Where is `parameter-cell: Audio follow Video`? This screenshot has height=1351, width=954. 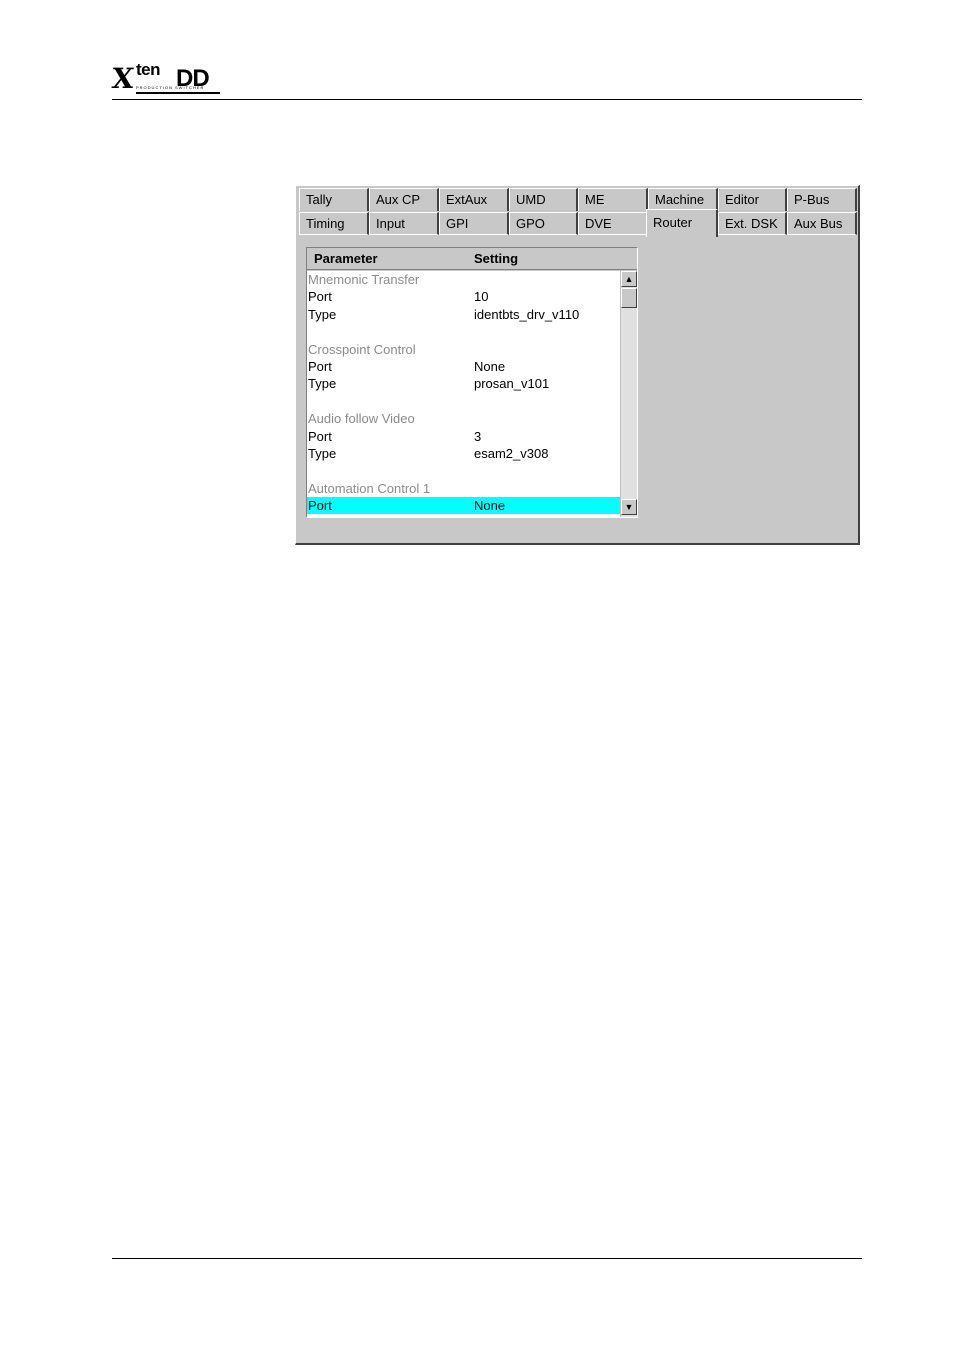 parameter-cell: Audio follow Video is located at coordinates (361, 419).